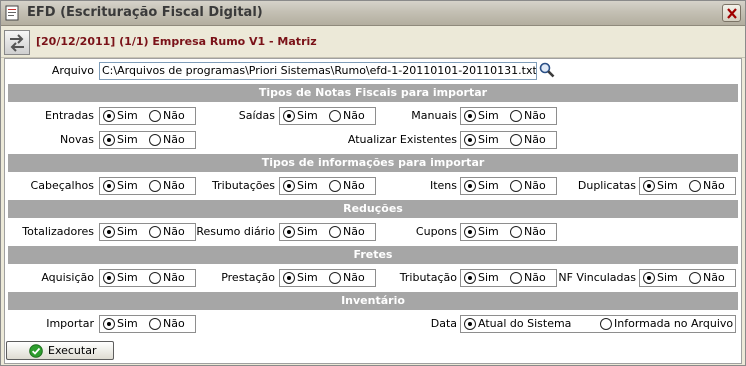  I want to click on arquivo-label: Arquivo, so click(72, 70).